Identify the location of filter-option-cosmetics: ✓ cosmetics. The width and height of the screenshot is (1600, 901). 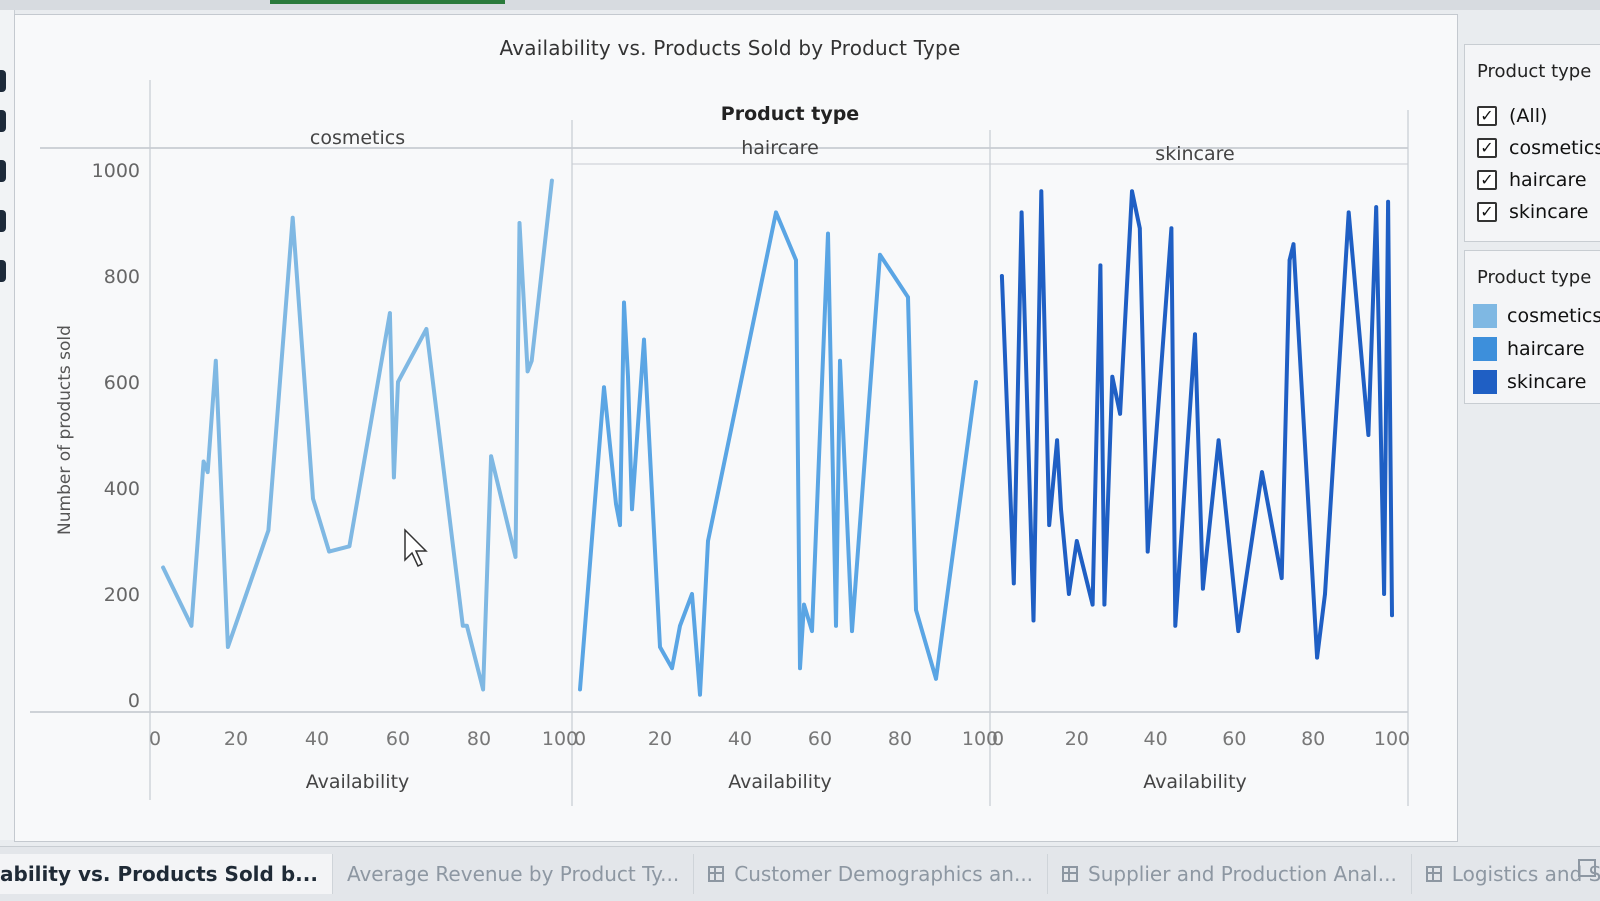
(1538, 148).